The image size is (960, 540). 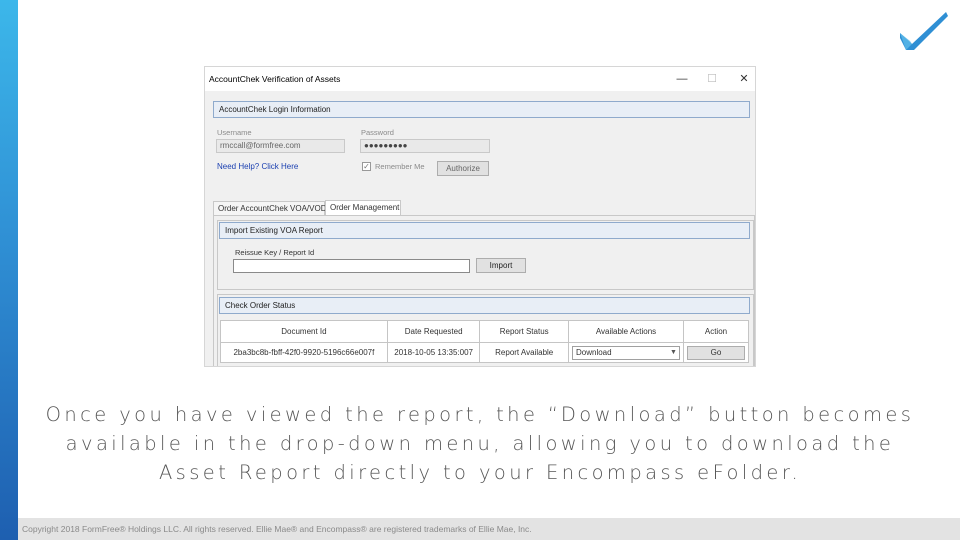 I want to click on minimize-button: —, so click(x=682, y=79).